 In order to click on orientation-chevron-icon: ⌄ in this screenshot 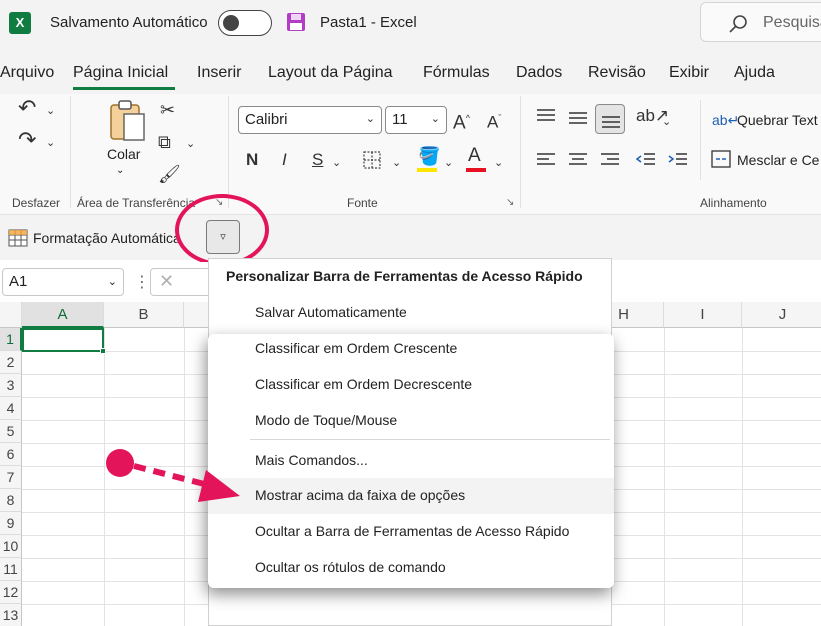, I will do `click(666, 122)`.